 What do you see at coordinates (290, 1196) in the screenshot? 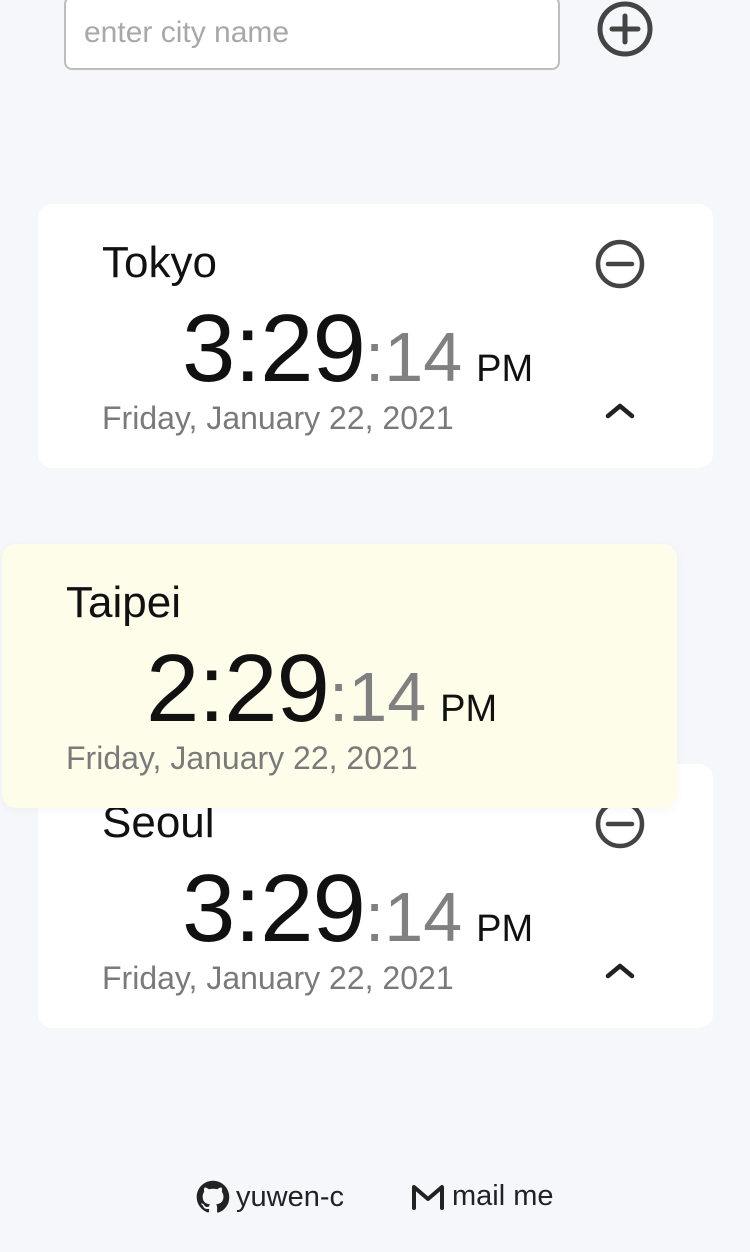
I see `github-link-label: yuwen-c` at bounding box center [290, 1196].